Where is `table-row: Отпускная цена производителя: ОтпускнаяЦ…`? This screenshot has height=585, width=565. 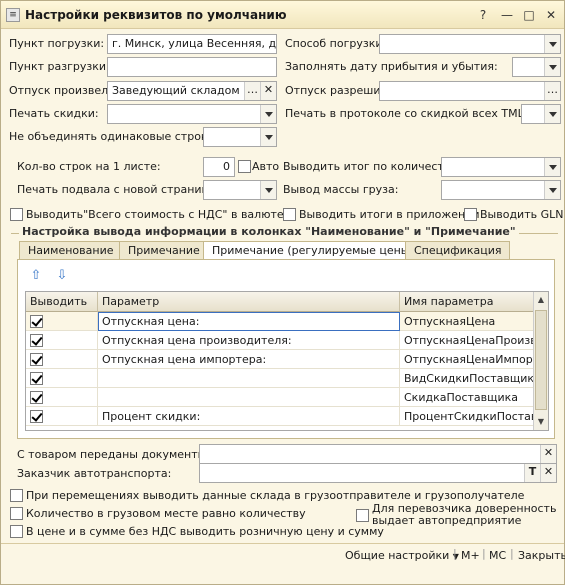 table-row: Отпускная цена производителя: ОтпускнаяЦ… is located at coordinates (280, 340).